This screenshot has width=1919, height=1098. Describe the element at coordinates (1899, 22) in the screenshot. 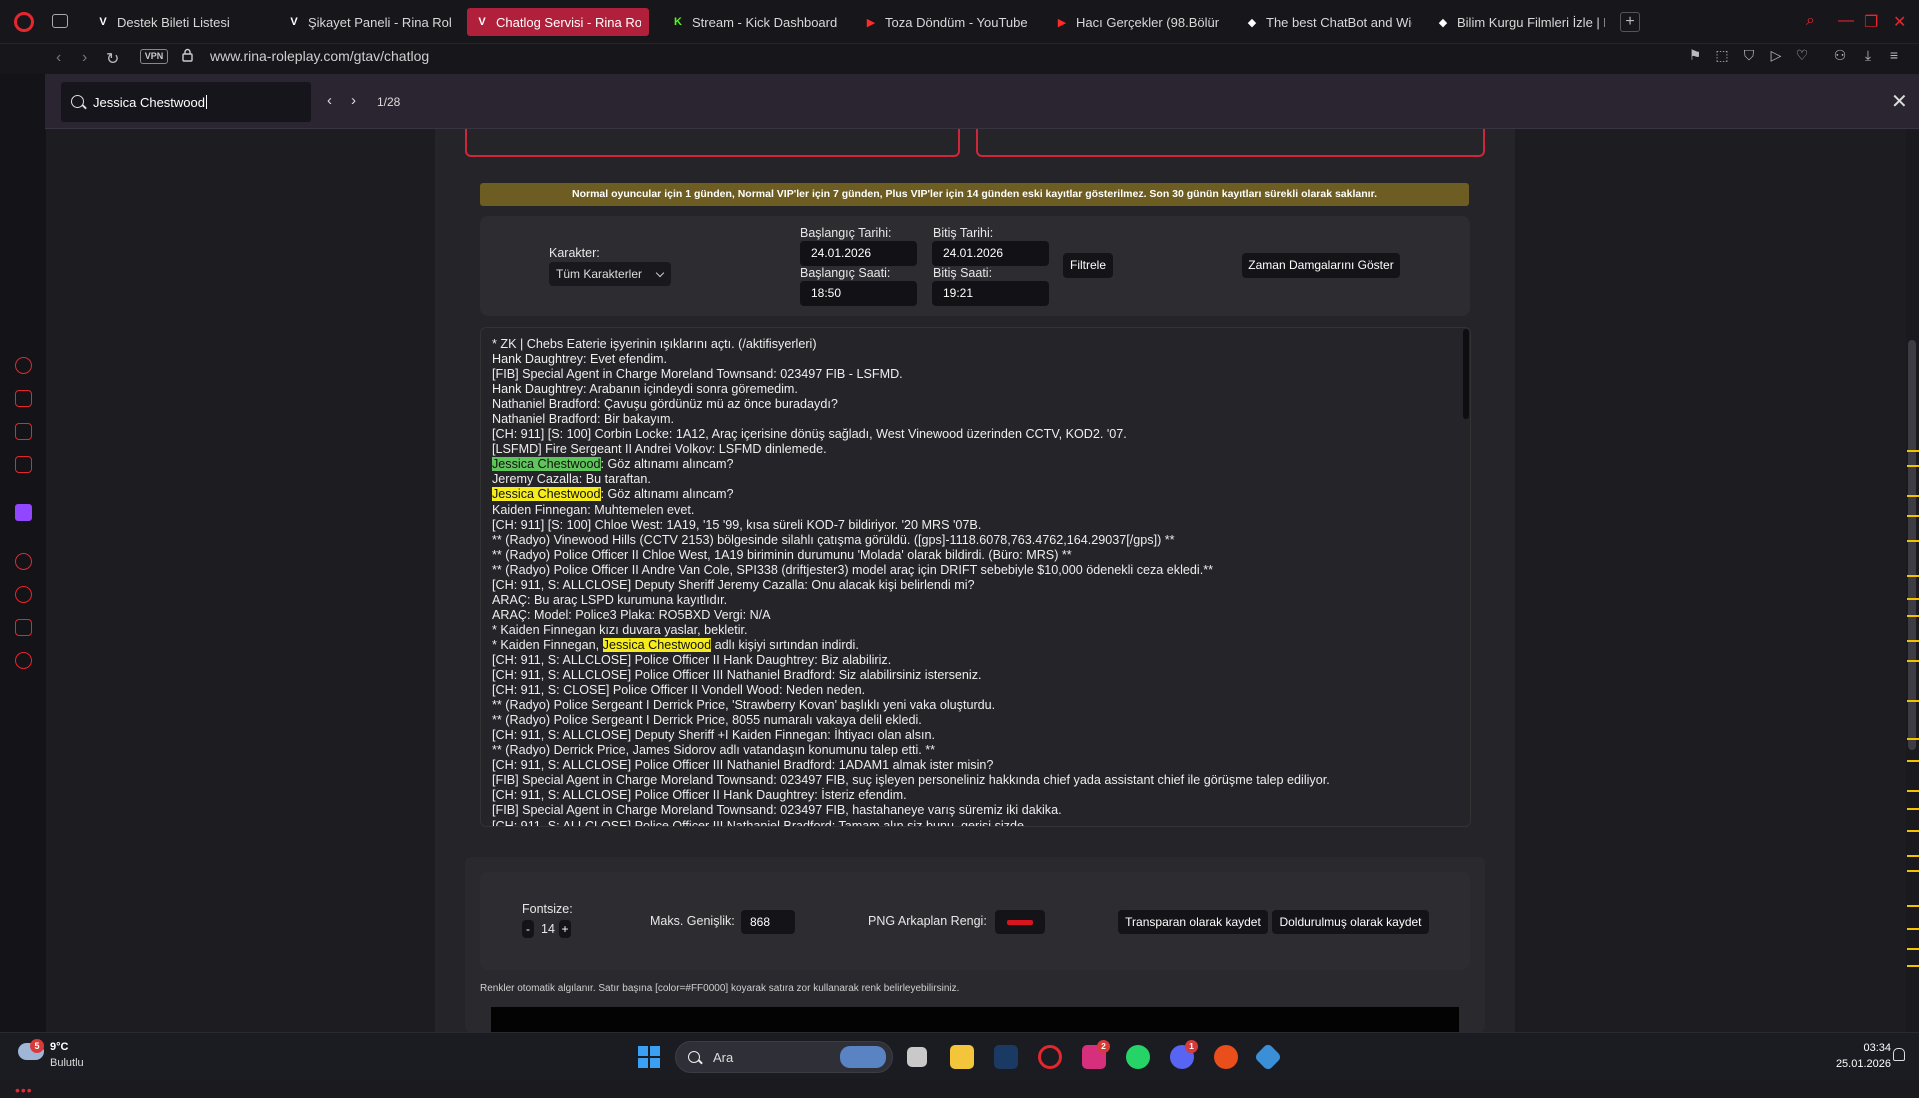

I see `close-window-icon: ✕` at that location.